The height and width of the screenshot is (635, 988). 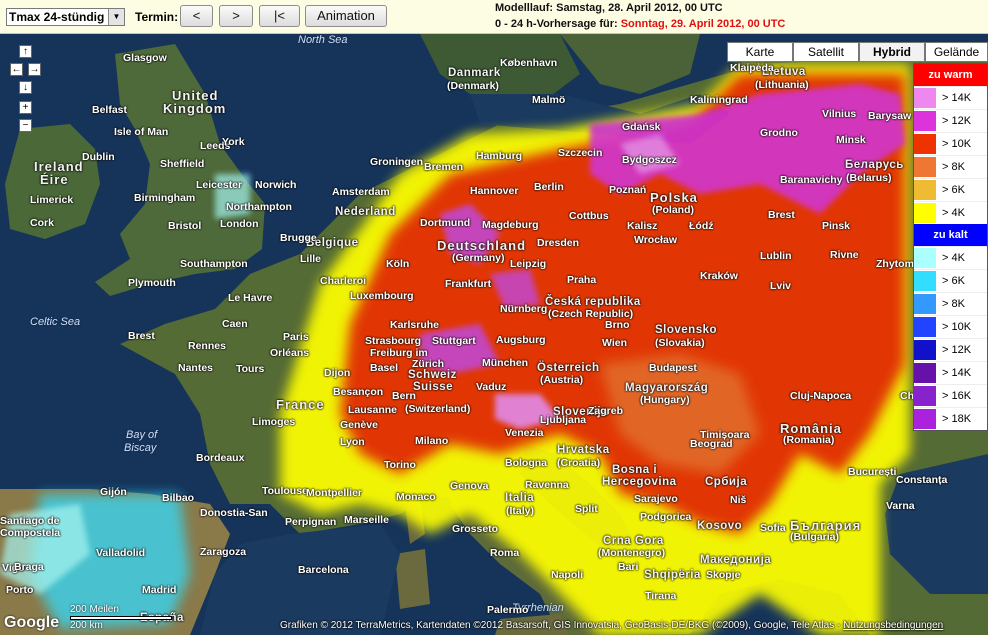 I want to click on map-type-gelande: Gelände, so click(x=956, y=52).